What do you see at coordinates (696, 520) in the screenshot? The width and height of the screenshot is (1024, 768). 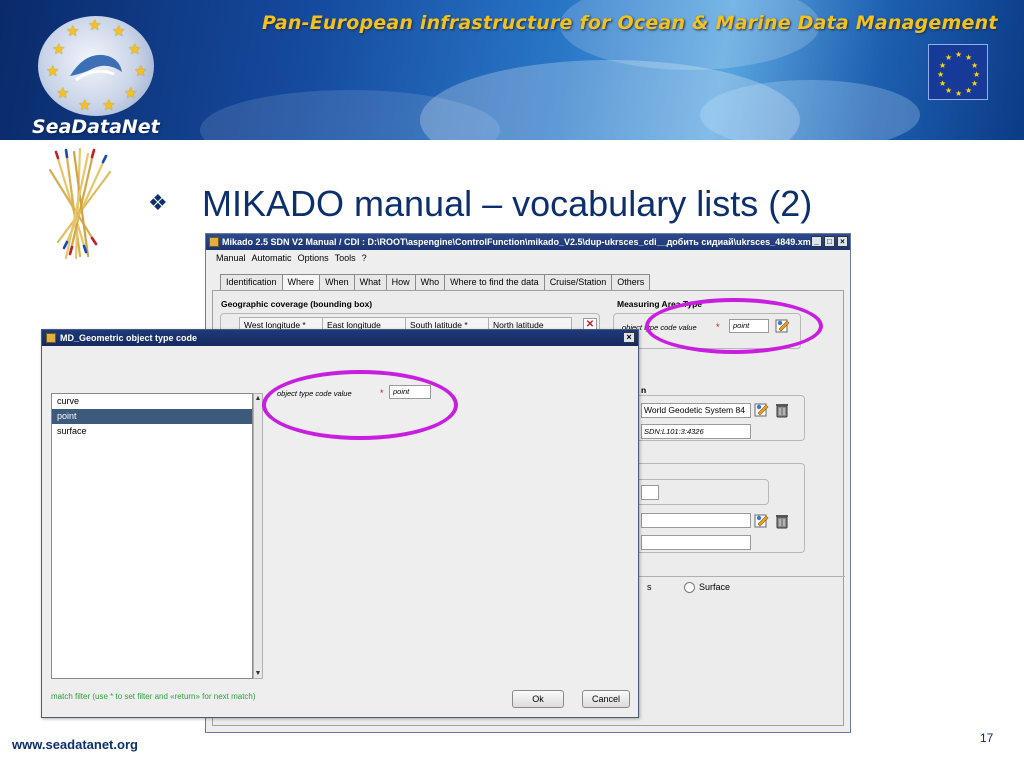 I see `vertical-unit-input` at bounding box center [696, 520].